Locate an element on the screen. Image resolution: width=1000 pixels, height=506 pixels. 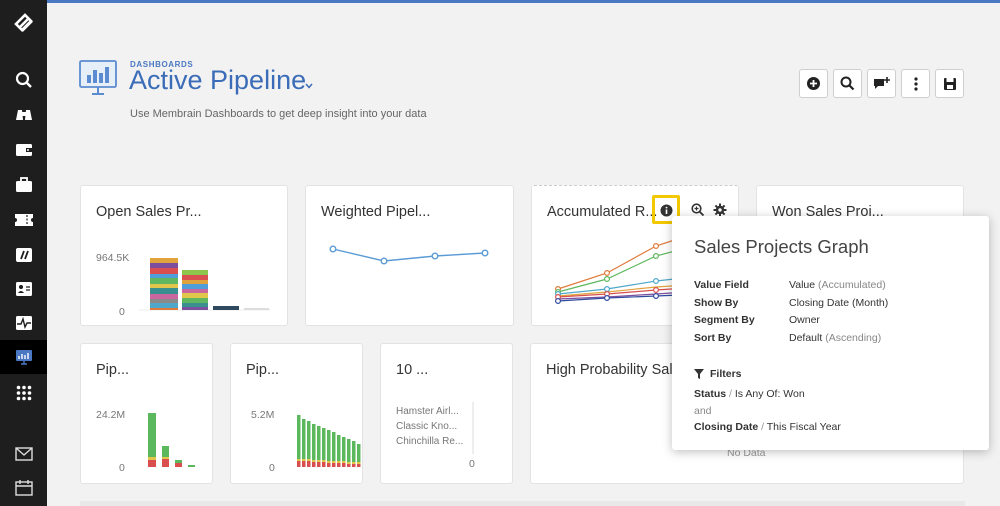
line-chart is located at coordinates (409, 255).